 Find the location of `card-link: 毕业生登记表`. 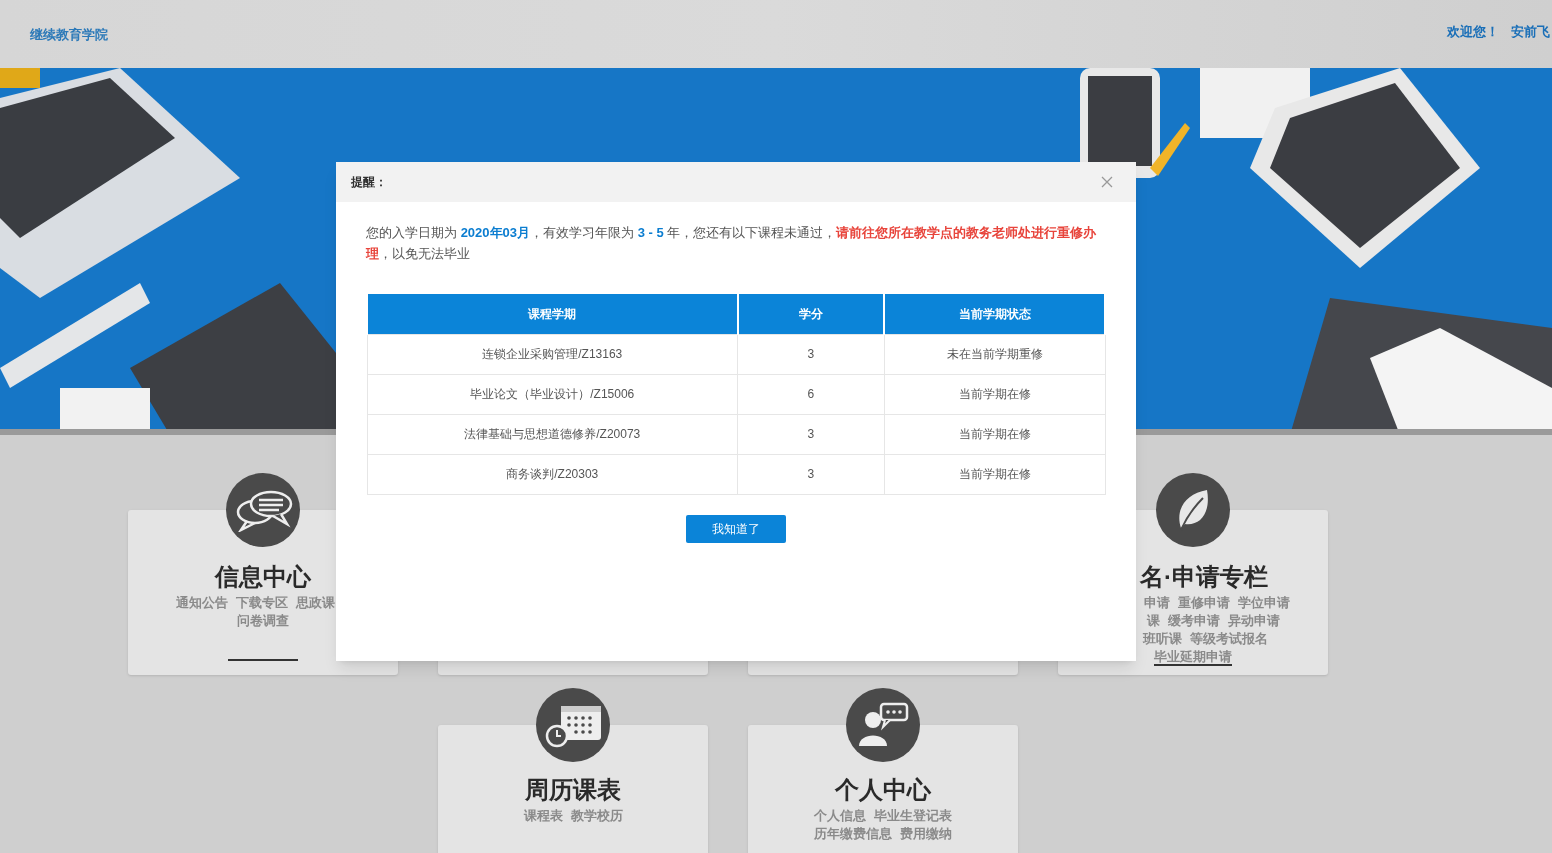

card-link: 毕业生登记表 is located at coordinates (913, 816).